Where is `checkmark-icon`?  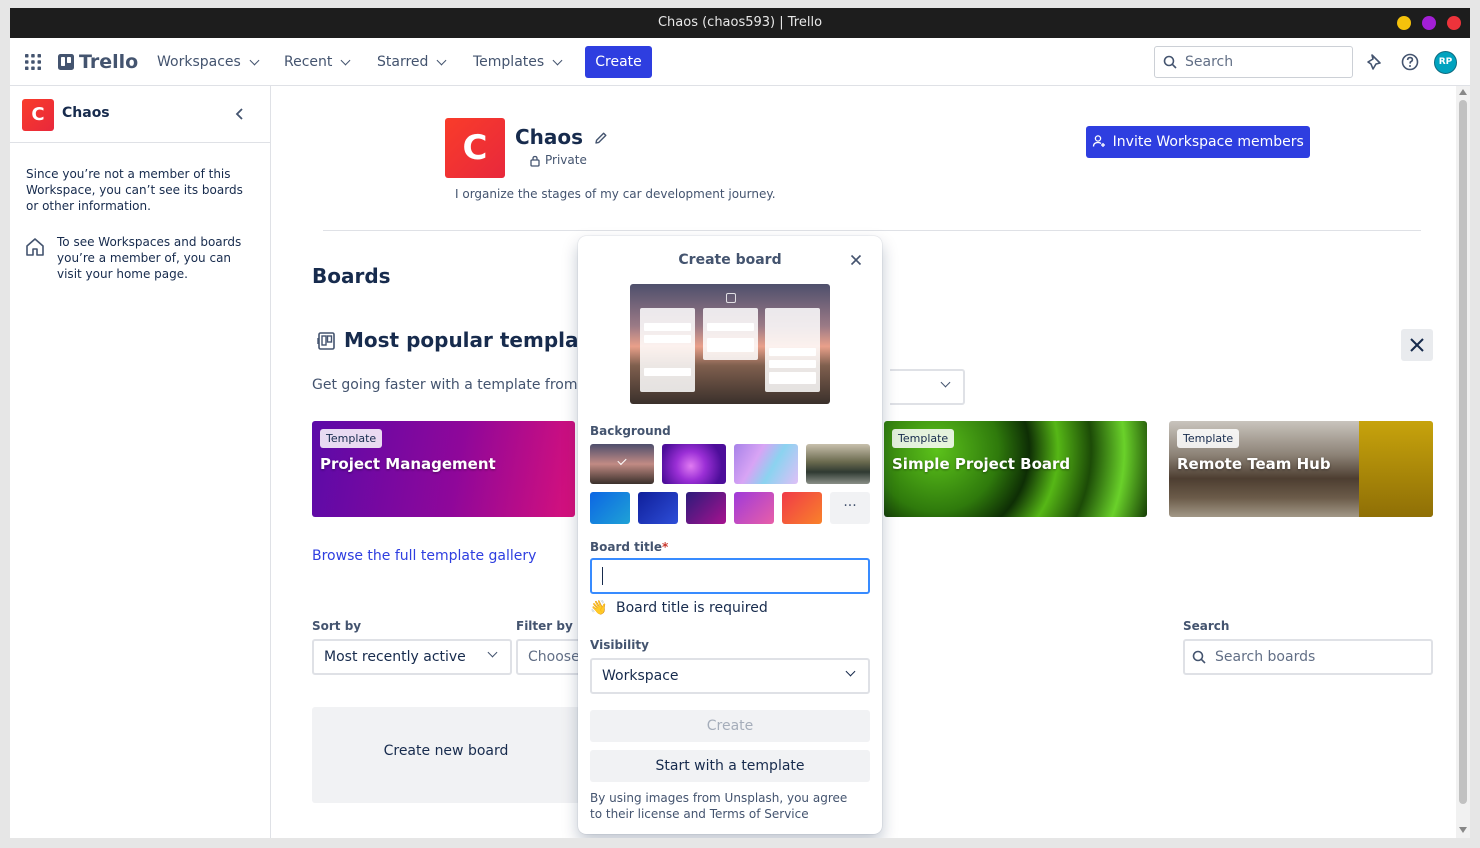
checkmark-icon is located at coordinates (622, 460).